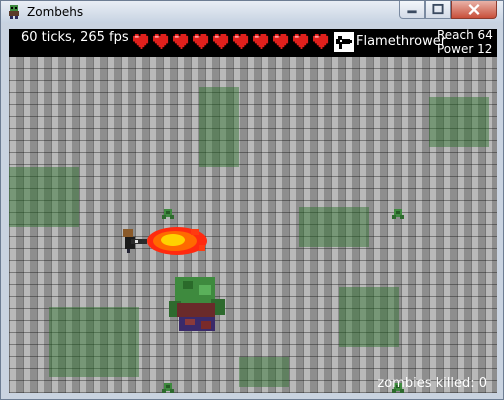  I want to click on weapon-name: Flamethrower, so click(401, 41).